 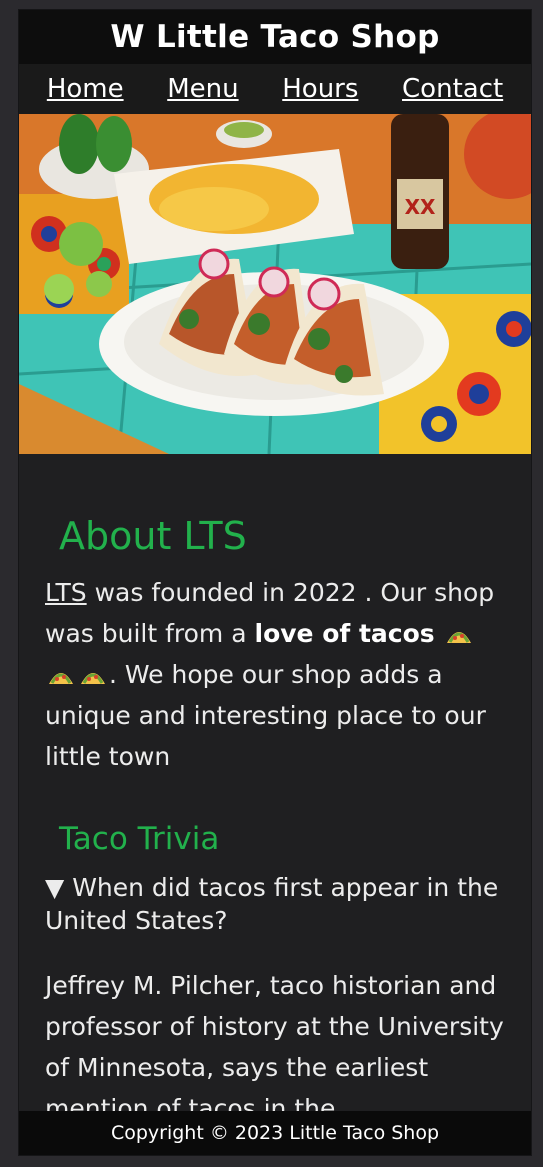 I want to click on main-nav: Home Menu Hours Contact, so click(x=275, y=89).